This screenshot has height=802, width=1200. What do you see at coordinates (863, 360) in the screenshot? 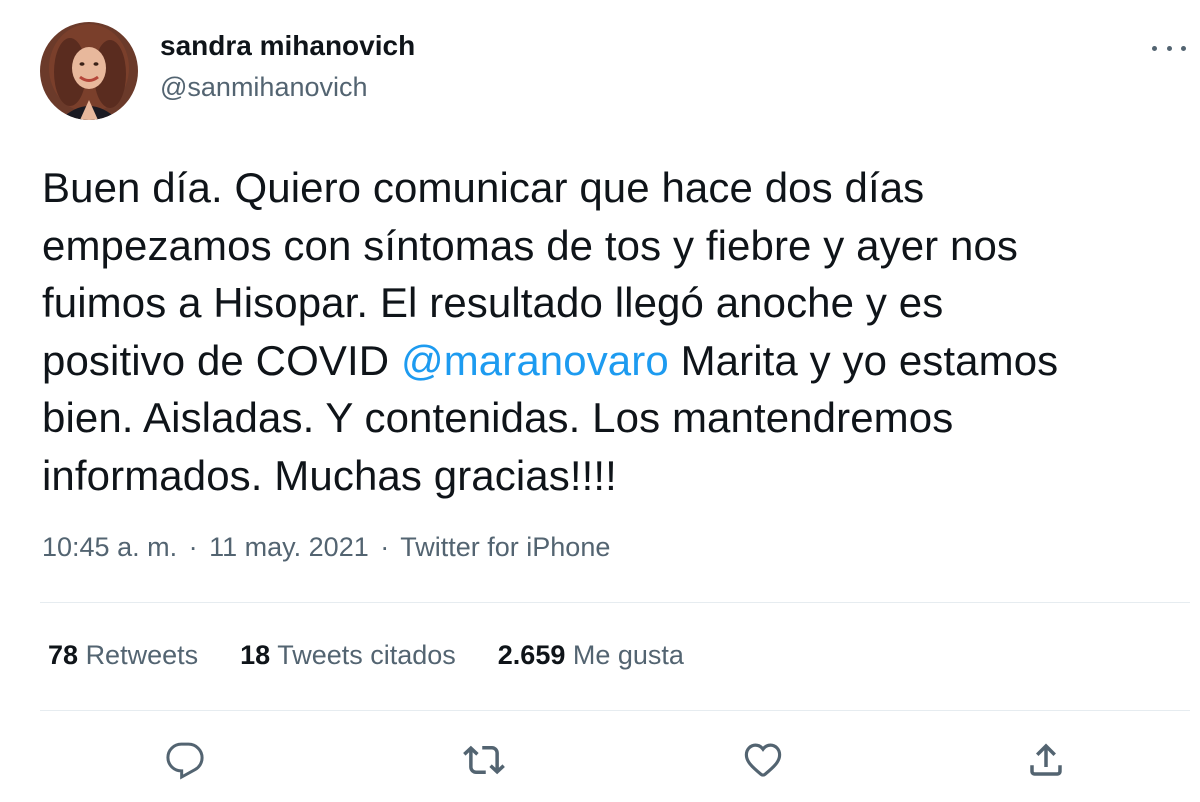
I see `tweet-text-fragment: Marita y yo estamos` at bounding box center [863, 360].